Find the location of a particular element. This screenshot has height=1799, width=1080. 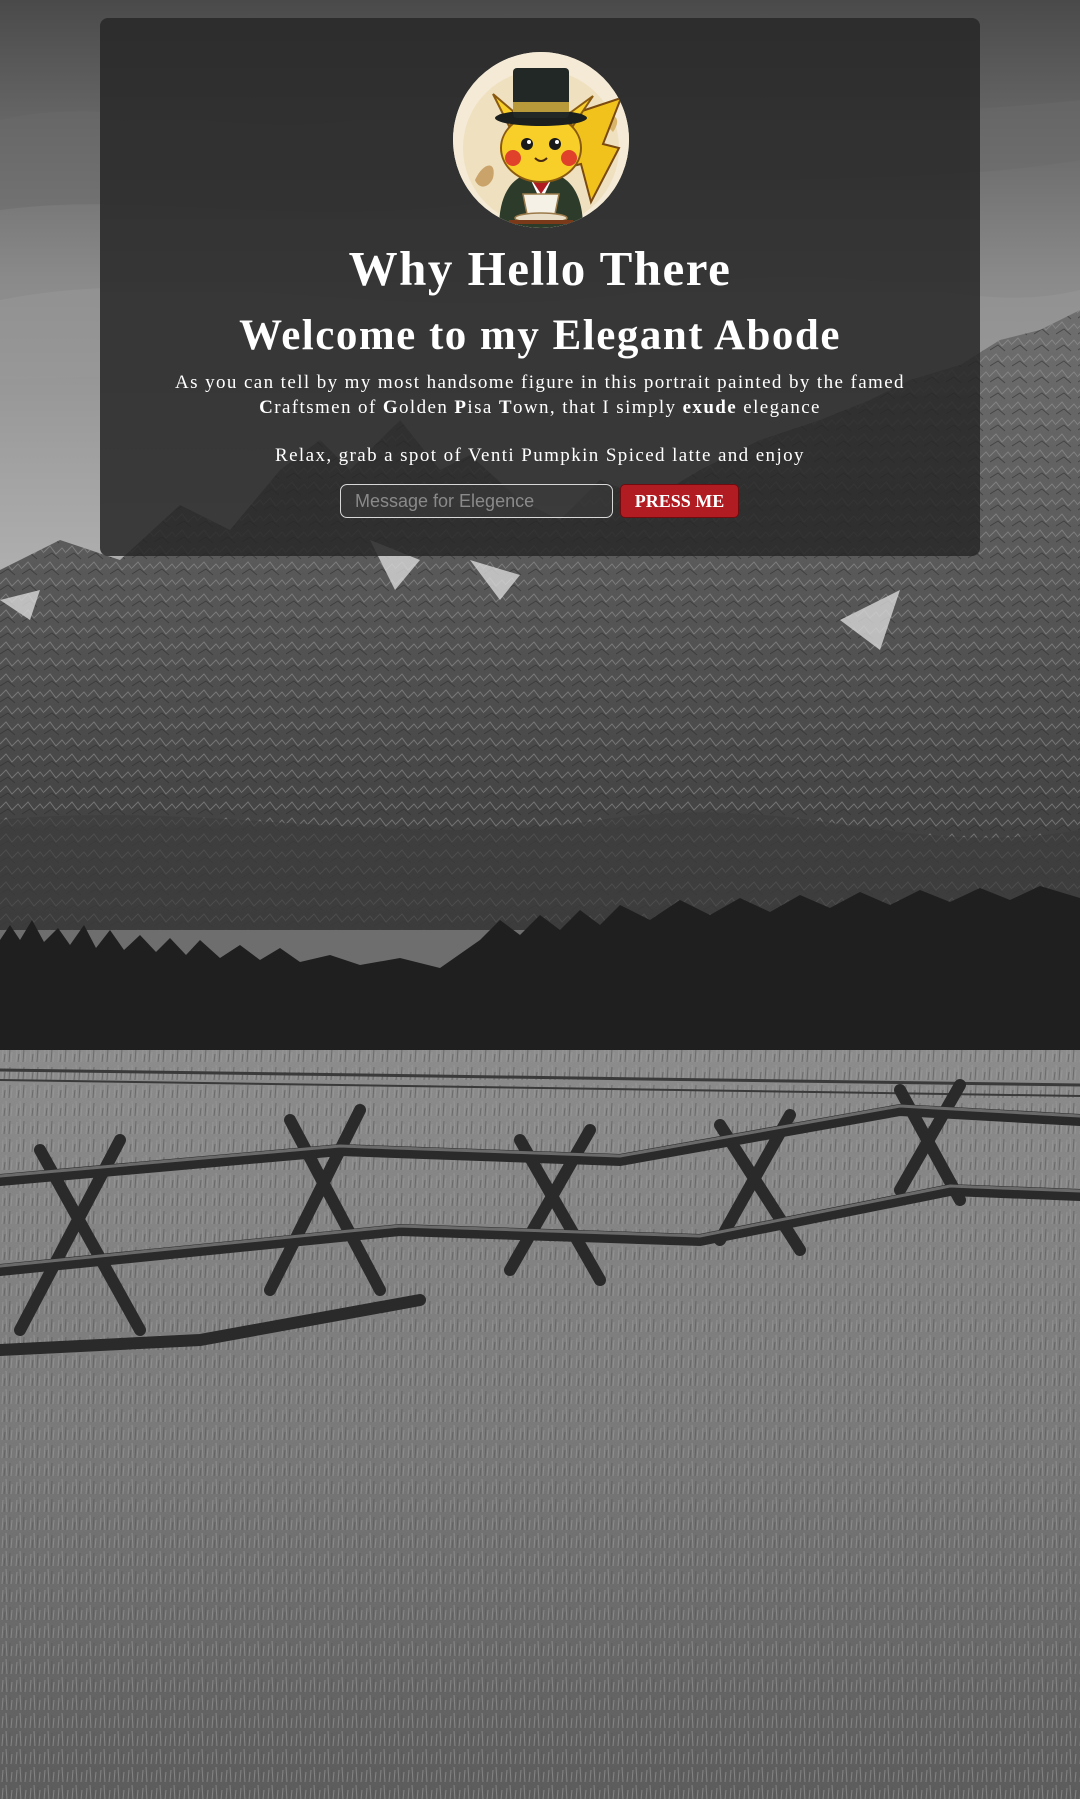

intro-text: elegance is located at coordinates (779, 407).